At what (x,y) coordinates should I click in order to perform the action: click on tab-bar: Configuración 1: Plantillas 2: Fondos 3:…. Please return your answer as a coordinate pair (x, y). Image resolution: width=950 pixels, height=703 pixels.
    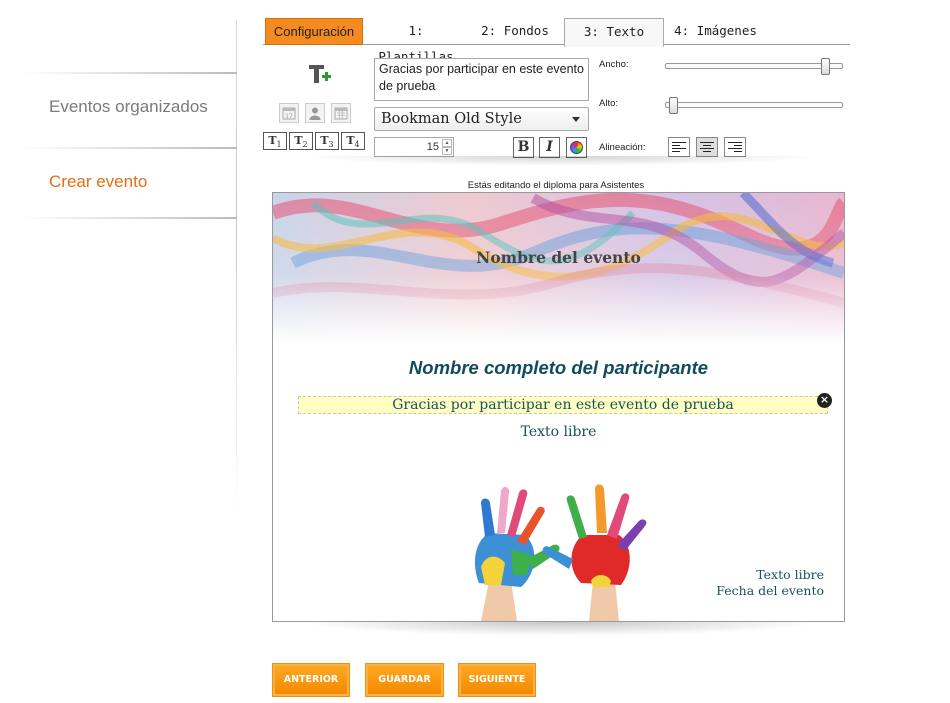
    Looking at the image, I should click on (556, 40).